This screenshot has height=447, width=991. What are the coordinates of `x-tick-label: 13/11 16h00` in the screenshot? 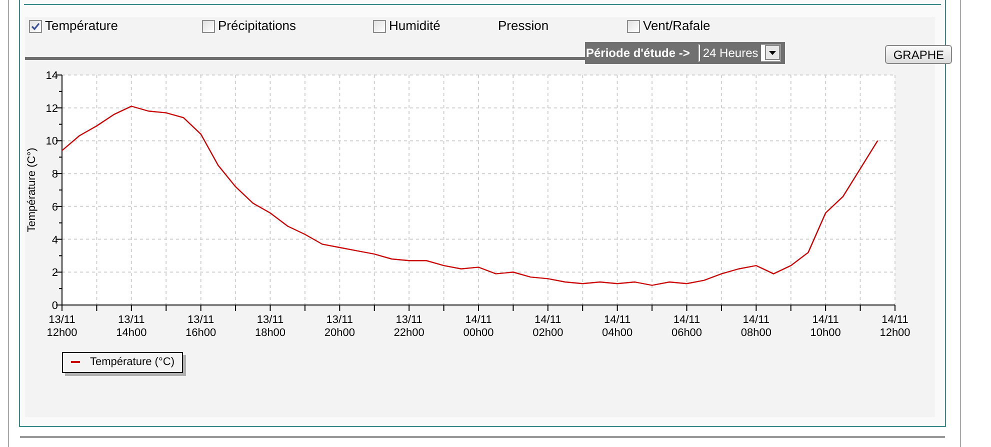 It's located at (201, 326).